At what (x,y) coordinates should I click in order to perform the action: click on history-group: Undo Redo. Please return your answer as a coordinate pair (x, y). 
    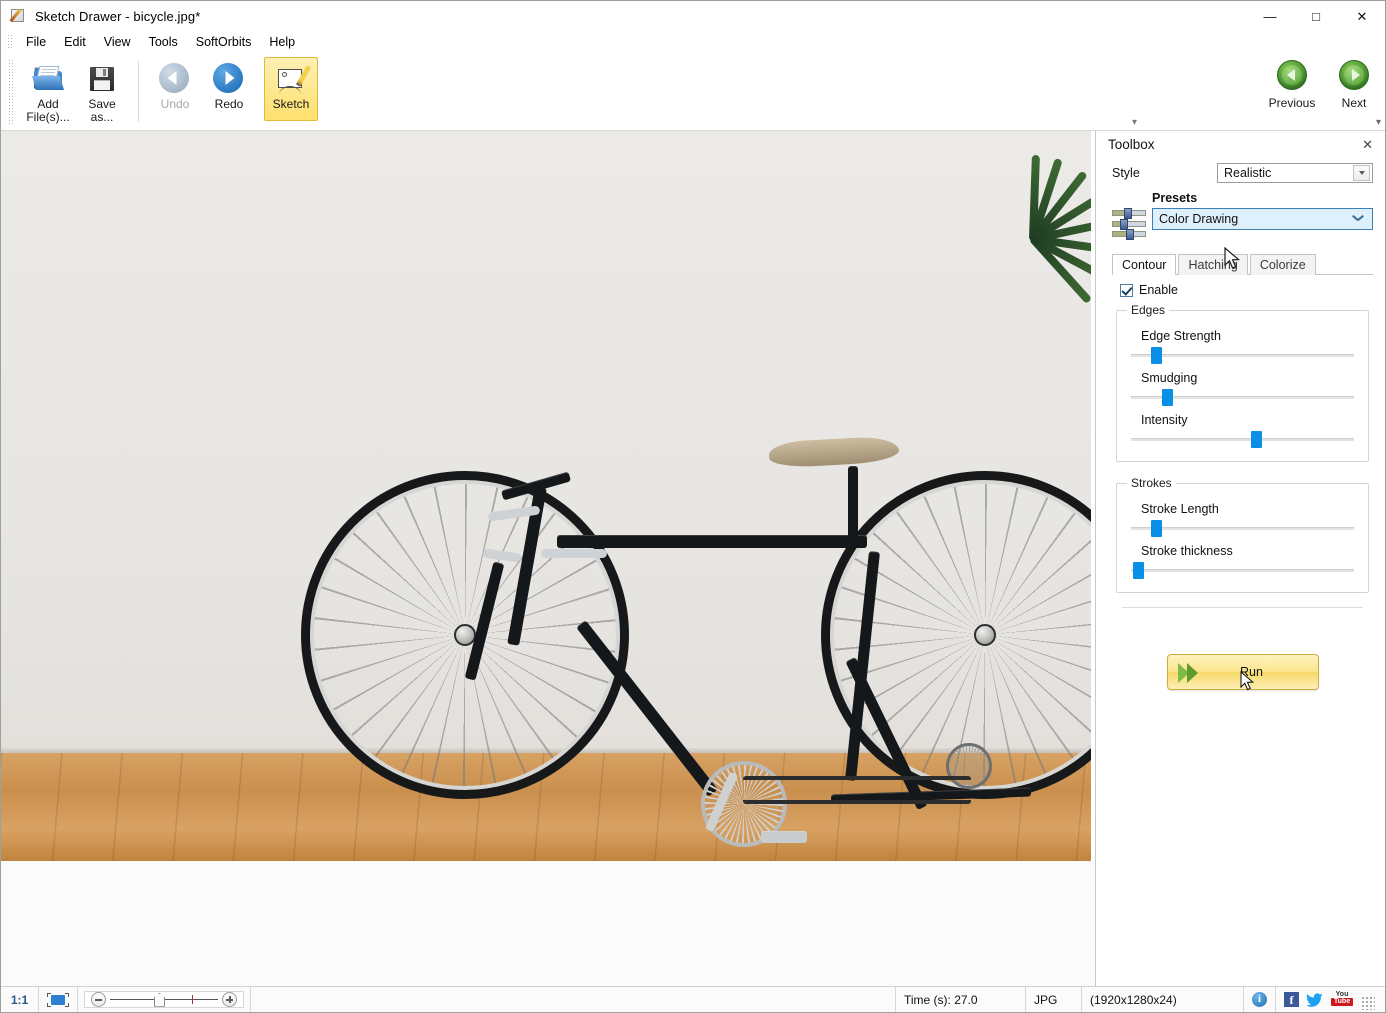
    Looking at the image, I should click on (202, 91).